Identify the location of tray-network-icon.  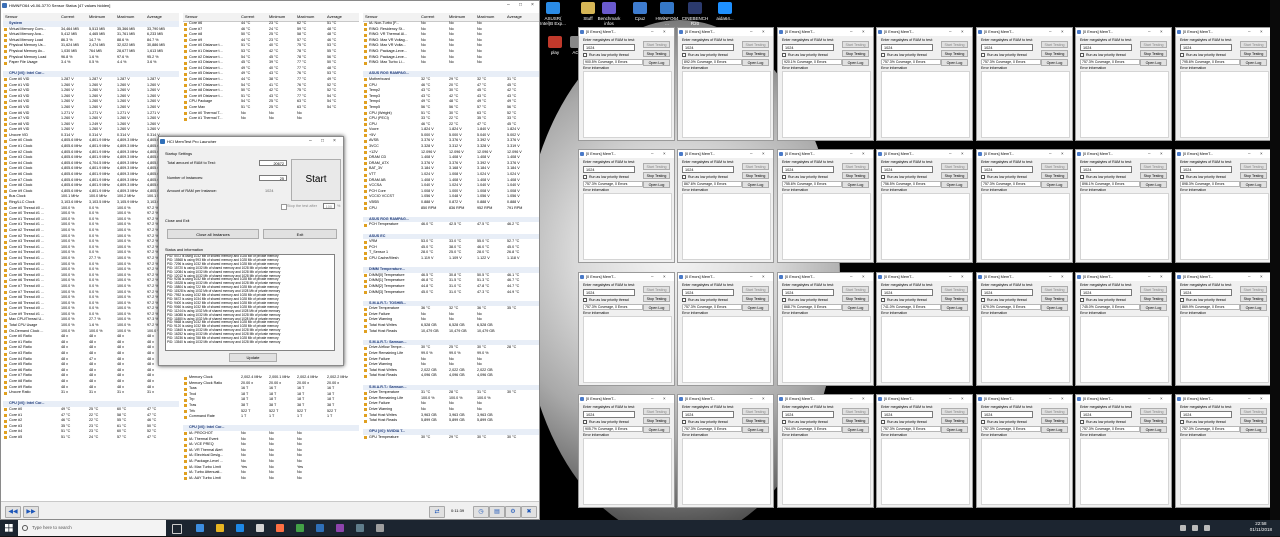
(1183, 528).